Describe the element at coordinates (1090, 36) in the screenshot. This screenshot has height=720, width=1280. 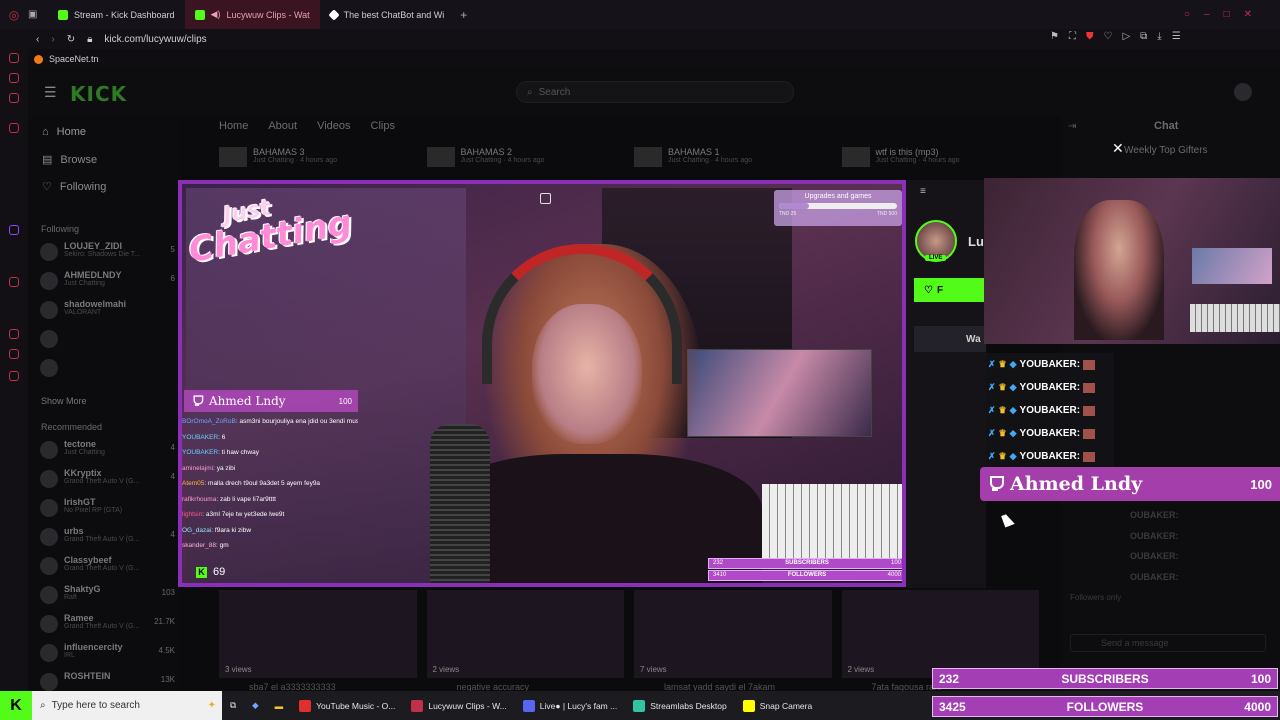
I see `shield-icon: ⛊` at that location.